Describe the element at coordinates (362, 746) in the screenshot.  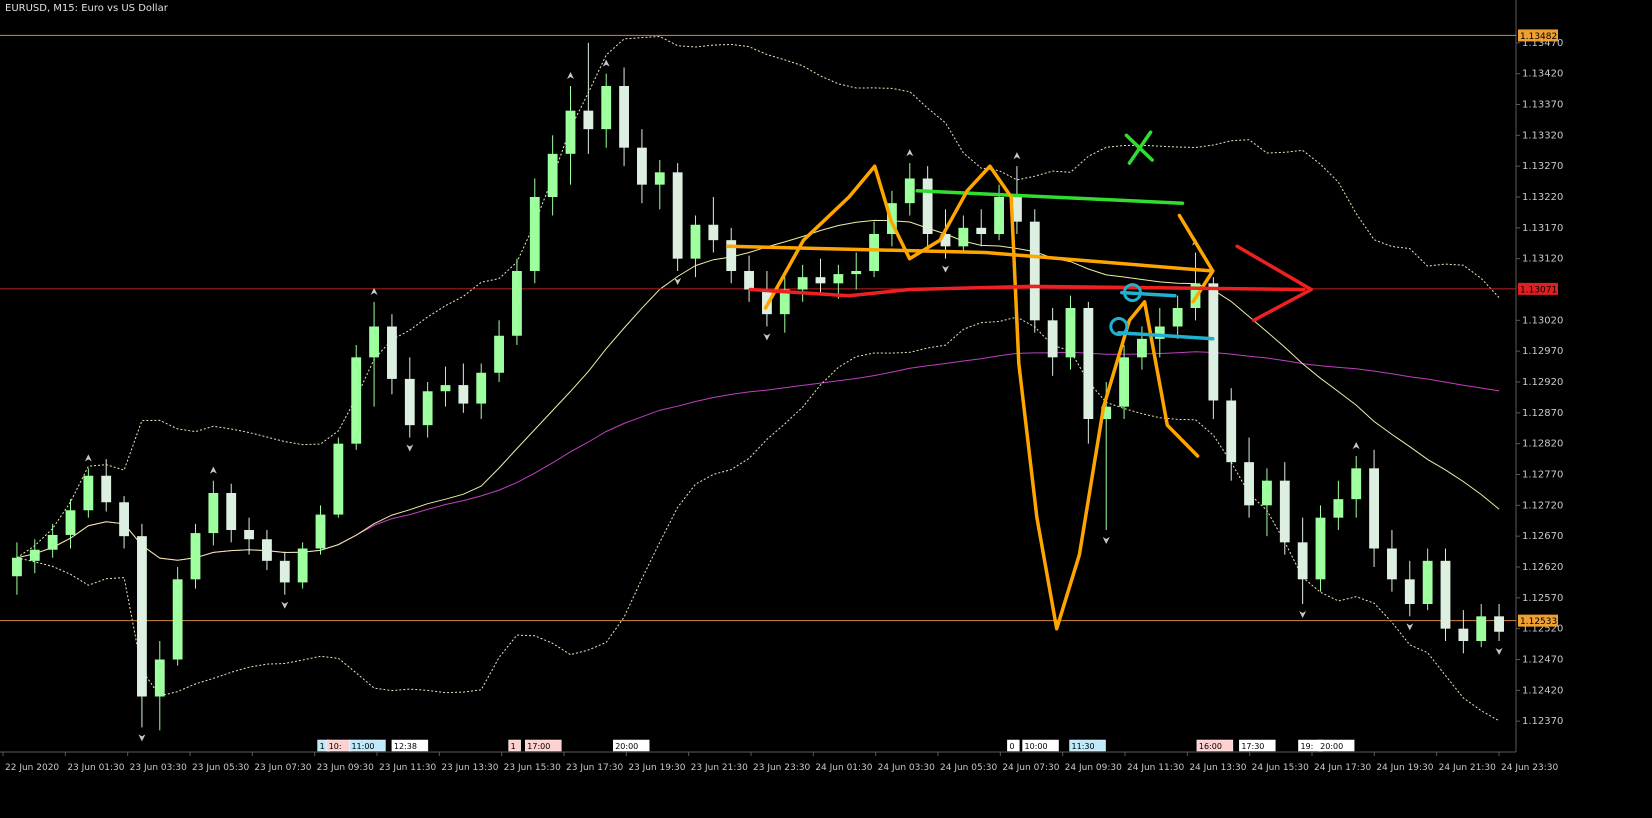
I see `event-tag-label: 11:00` at that location.